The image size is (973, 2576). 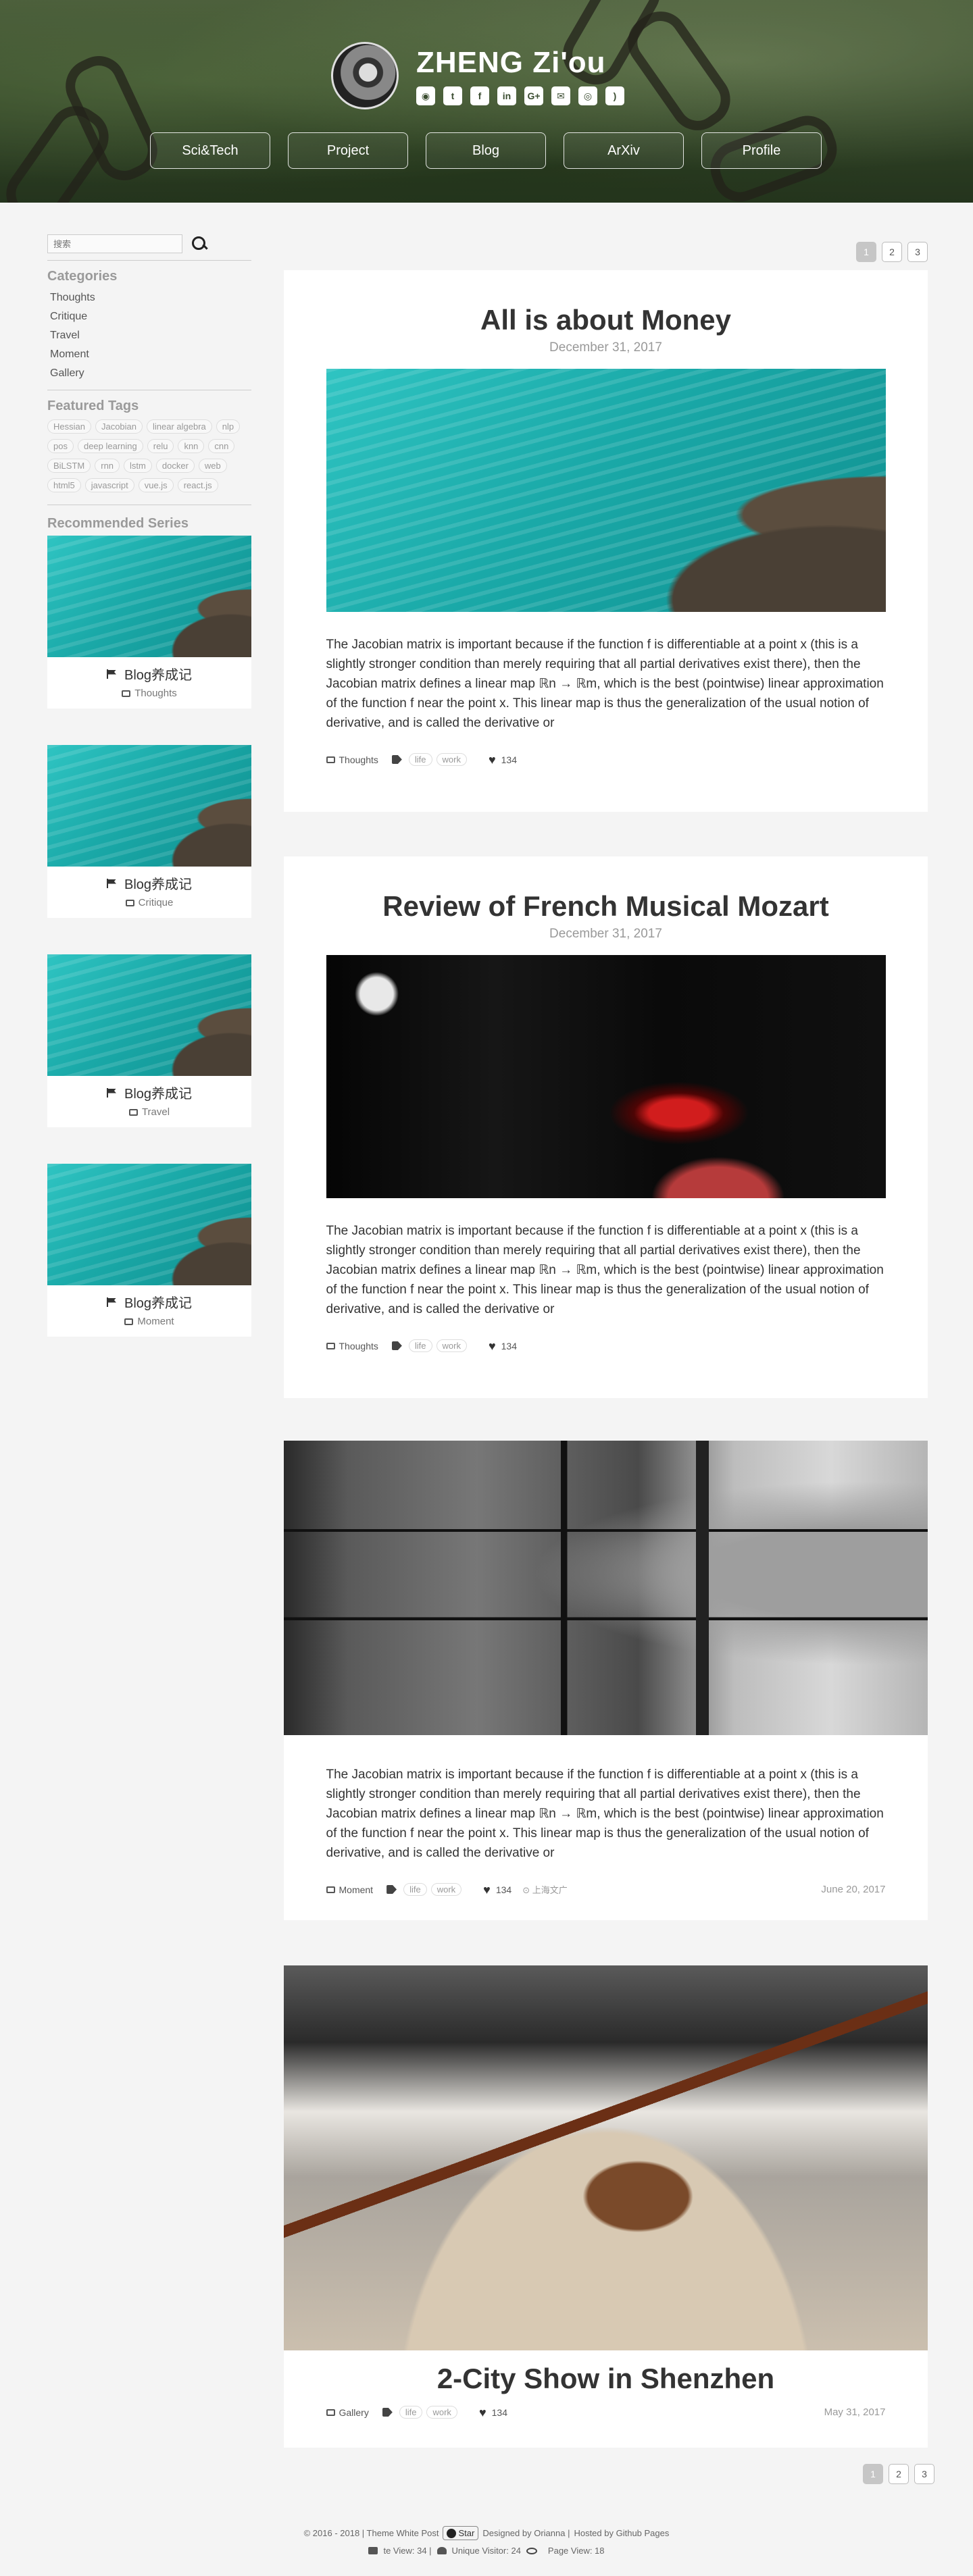 What do you see at coordinates (69, 466) in the screenshot?
I see `tag-chip: BiLSTM` at bounding box center [69, 466].